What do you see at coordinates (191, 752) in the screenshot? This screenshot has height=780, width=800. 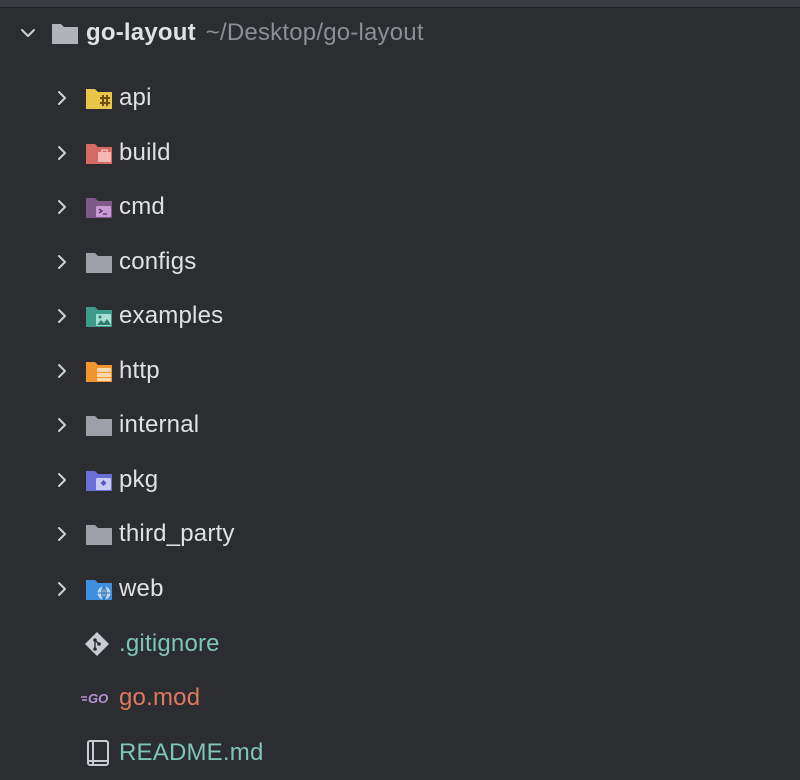 I see `file-label: README.md` at bounding box center [191, 752].